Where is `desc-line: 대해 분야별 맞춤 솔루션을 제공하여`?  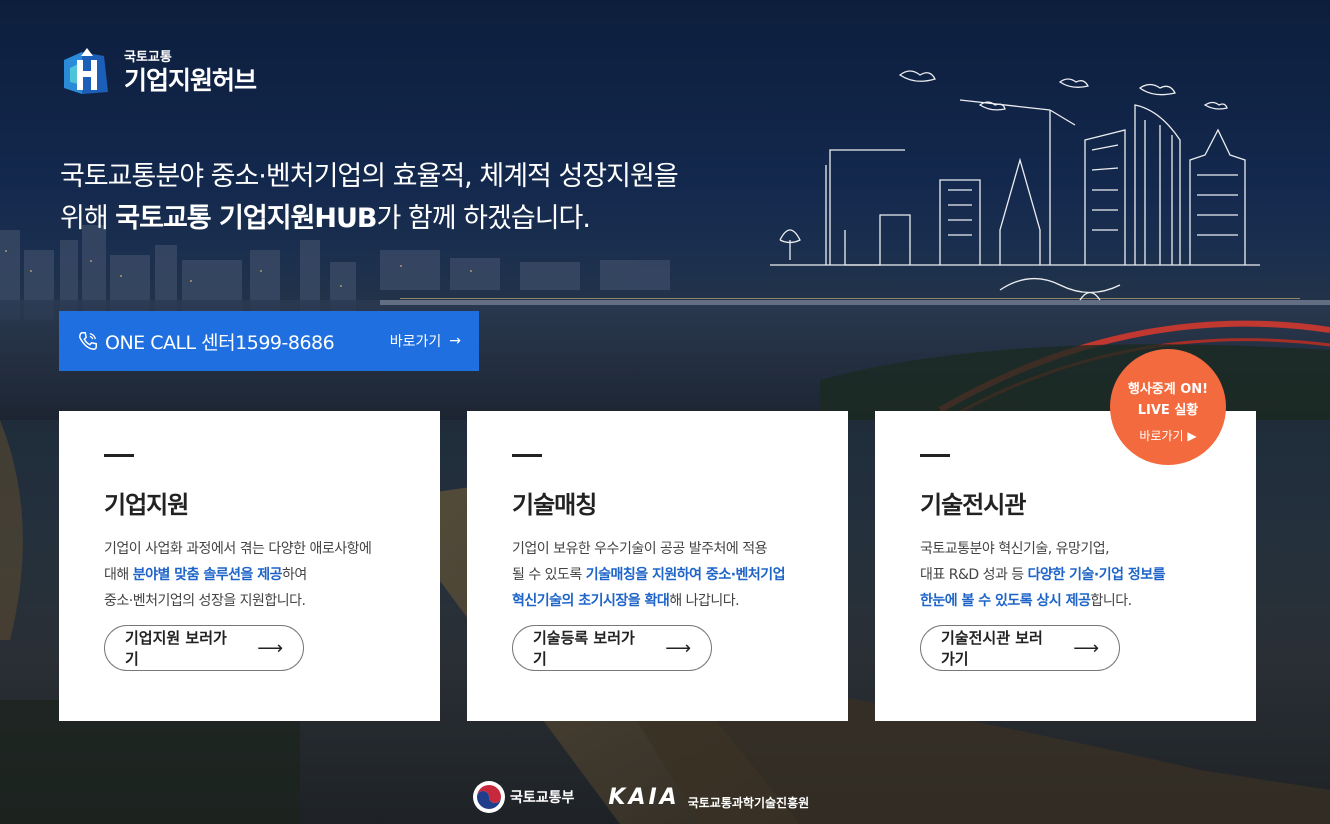
desc-line: 대해 분야별 맞춤 솔루션을 제공하여 is located at coordinates (249, 575).